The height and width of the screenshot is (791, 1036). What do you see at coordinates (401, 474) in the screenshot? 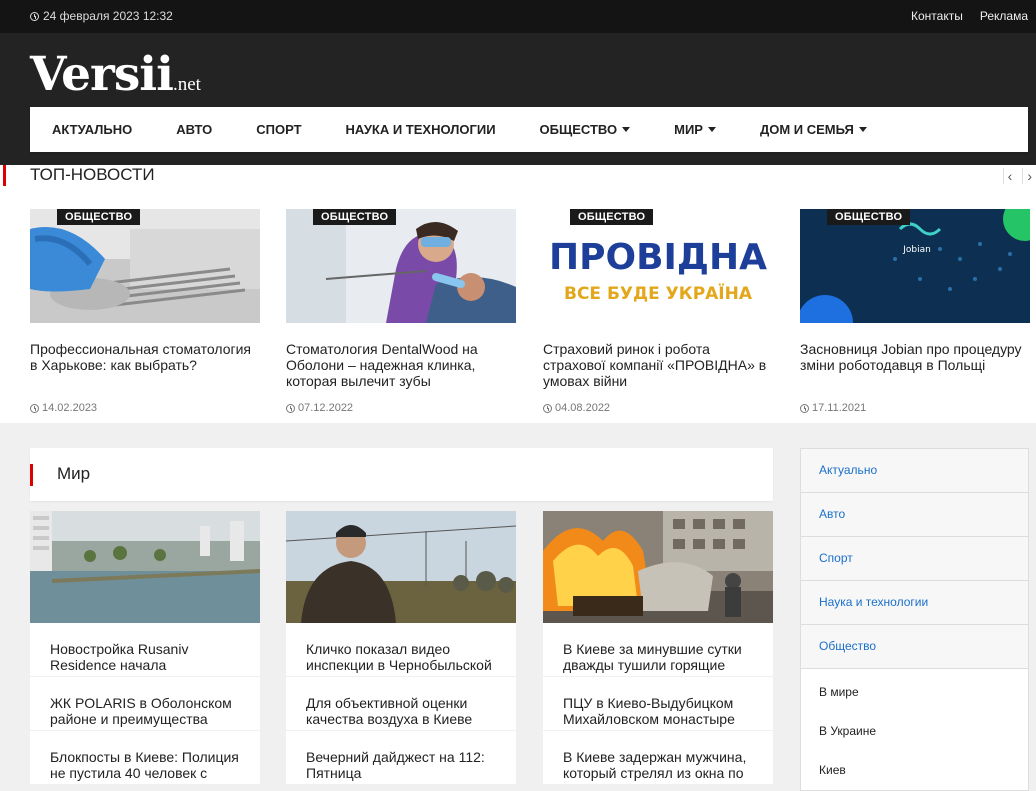
I see `section-world-header: Мир` at bounding box center [401, 474].